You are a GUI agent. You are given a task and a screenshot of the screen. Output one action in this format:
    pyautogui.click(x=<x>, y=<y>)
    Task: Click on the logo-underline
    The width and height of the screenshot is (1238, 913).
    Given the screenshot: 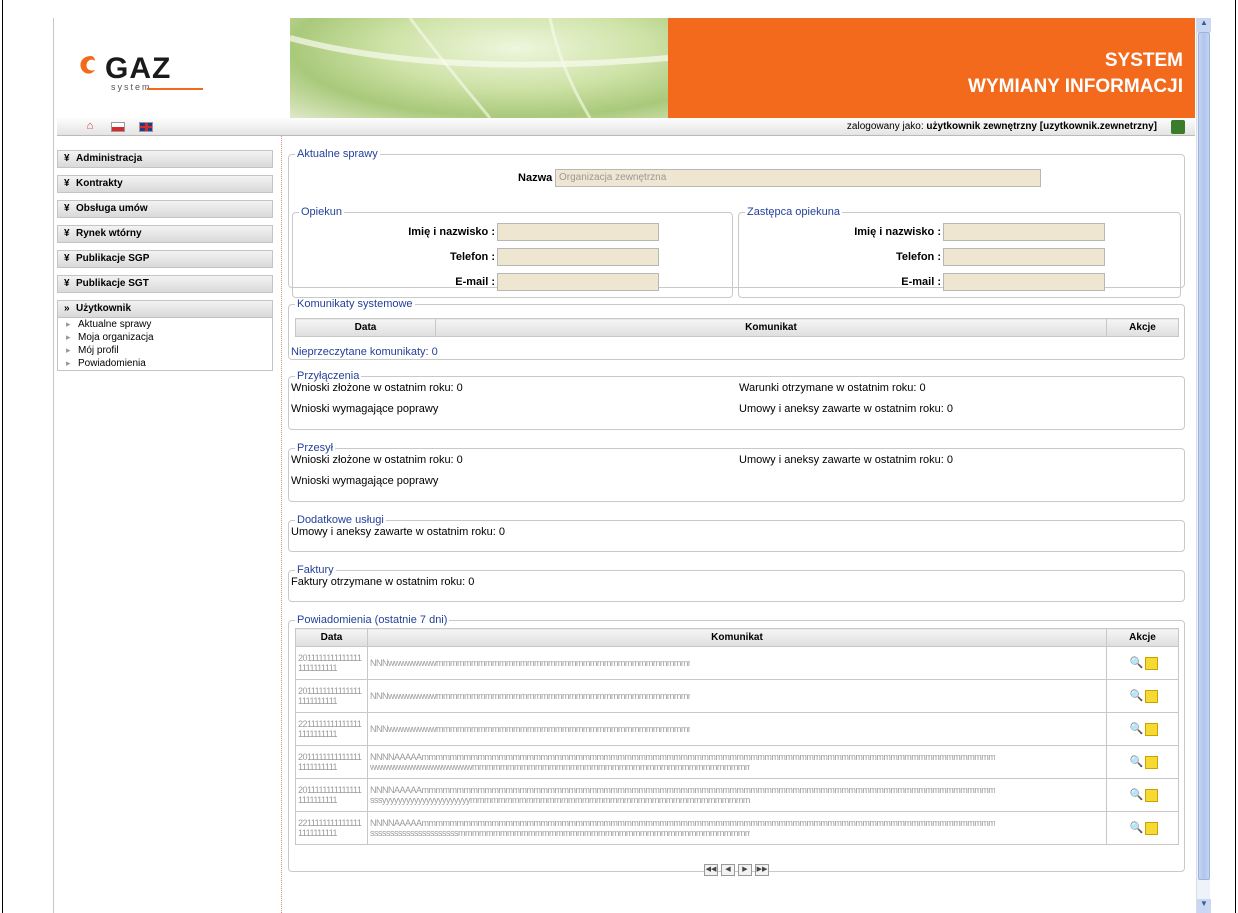 What is the action you would take?
    pyautogui.click(x=175, y=89)
    